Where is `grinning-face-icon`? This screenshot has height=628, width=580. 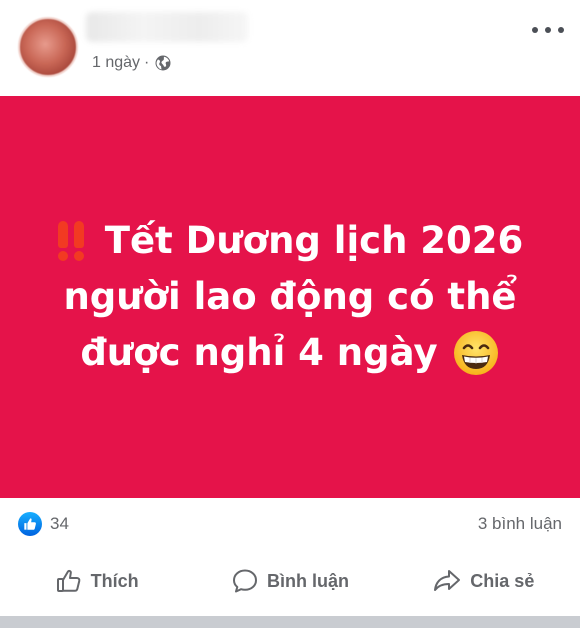 grinning-face-icon is located at coordinates (475, 353).